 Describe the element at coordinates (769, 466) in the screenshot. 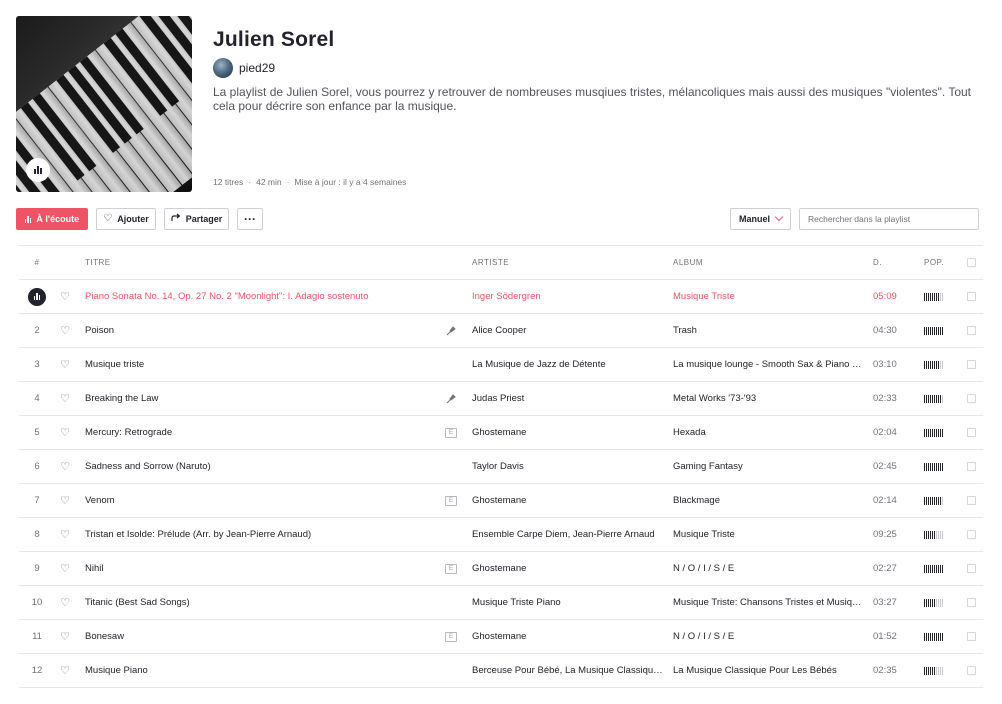

I see `track-album: Gaming Fantasy` at that location.